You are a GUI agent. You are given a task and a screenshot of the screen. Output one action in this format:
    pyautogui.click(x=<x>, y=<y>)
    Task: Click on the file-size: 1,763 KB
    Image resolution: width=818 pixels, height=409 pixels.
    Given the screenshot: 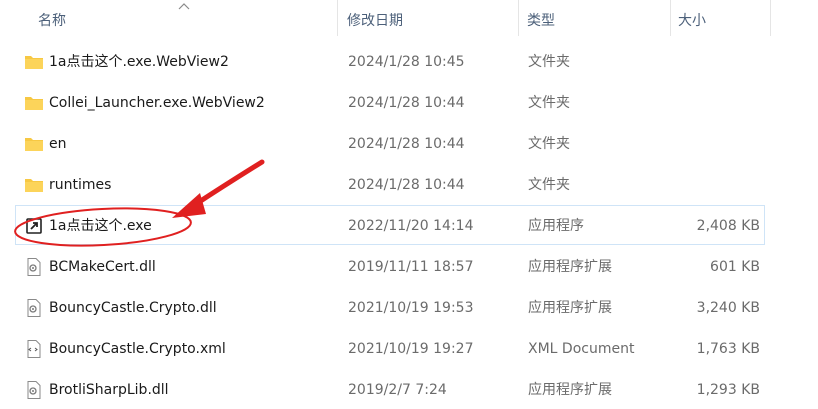 What is the action you would take?
    pyautogui.click(x=728, y=349)
    